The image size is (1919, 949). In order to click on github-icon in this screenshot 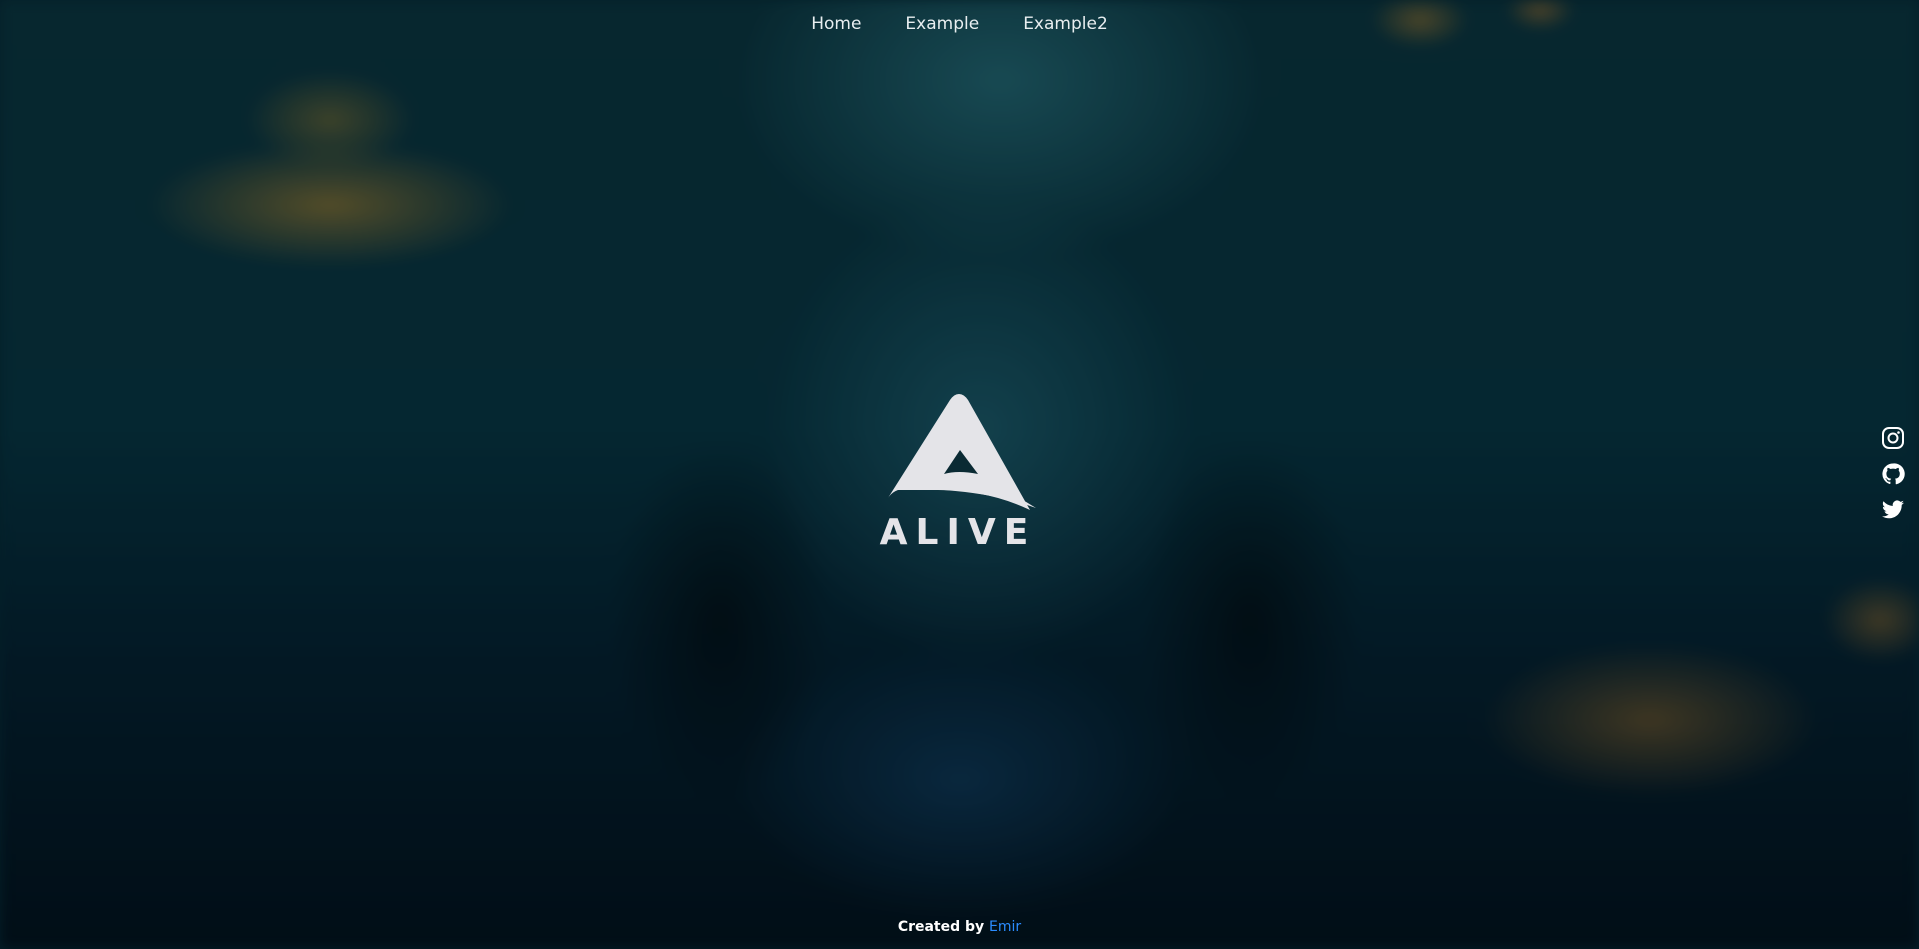, I will do `click(1893, 474)`.